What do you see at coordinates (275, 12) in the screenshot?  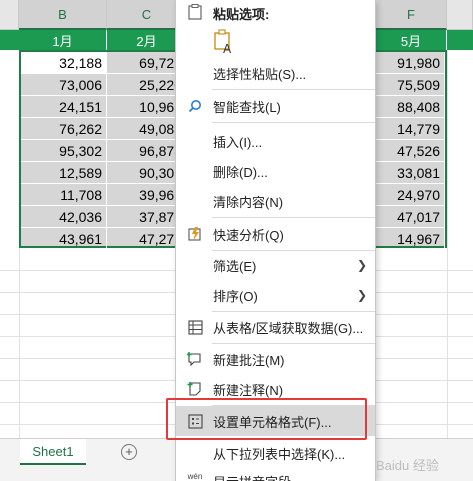 I see `paste-options-icon-row` at bounding box center [275, 12].